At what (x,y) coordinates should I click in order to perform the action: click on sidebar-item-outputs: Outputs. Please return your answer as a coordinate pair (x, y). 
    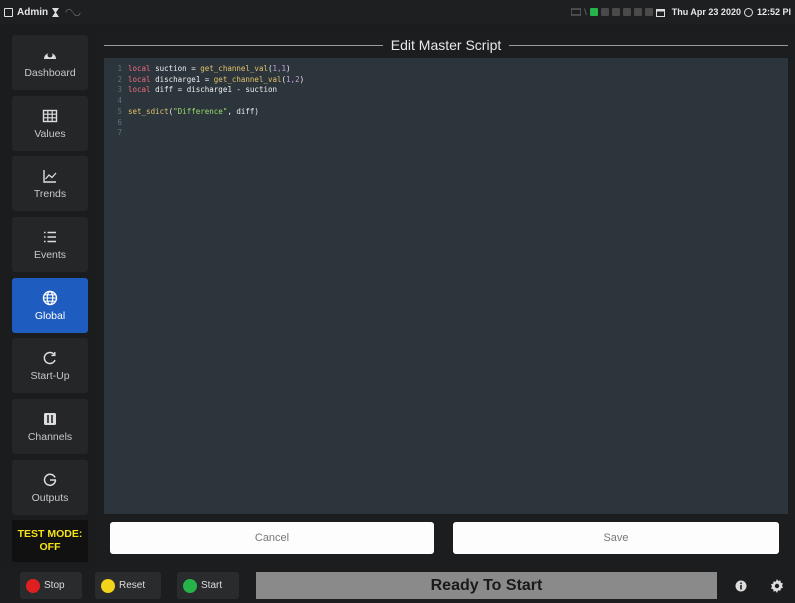
    Looking at the image, I should click on (50, 487).